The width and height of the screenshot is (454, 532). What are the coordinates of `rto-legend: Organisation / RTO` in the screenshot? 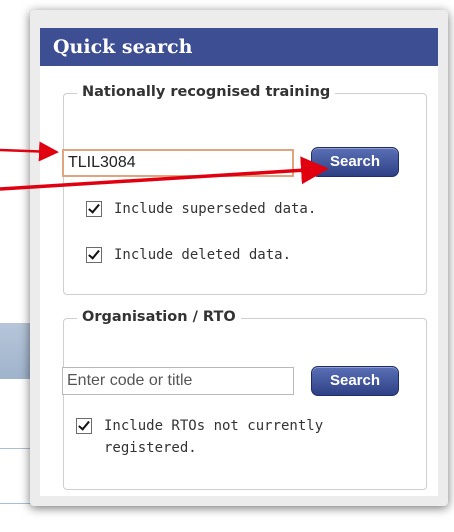 It's located at (159, 317).